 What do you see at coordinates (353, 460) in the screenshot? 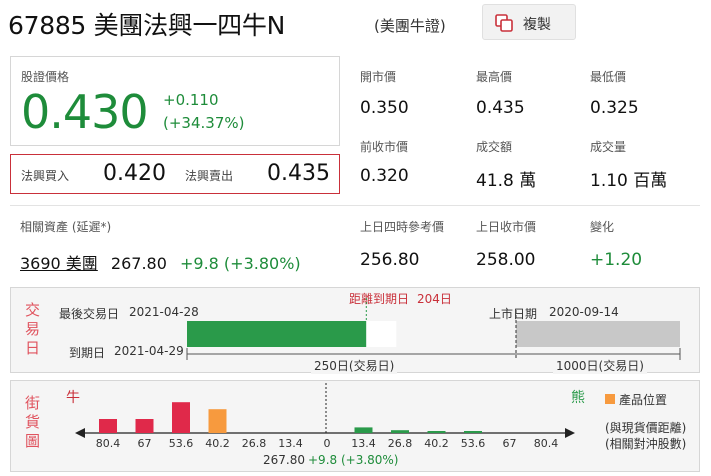
I see `spot-change: +9.8 (+3.80%)` at bounding box center [353, 460].